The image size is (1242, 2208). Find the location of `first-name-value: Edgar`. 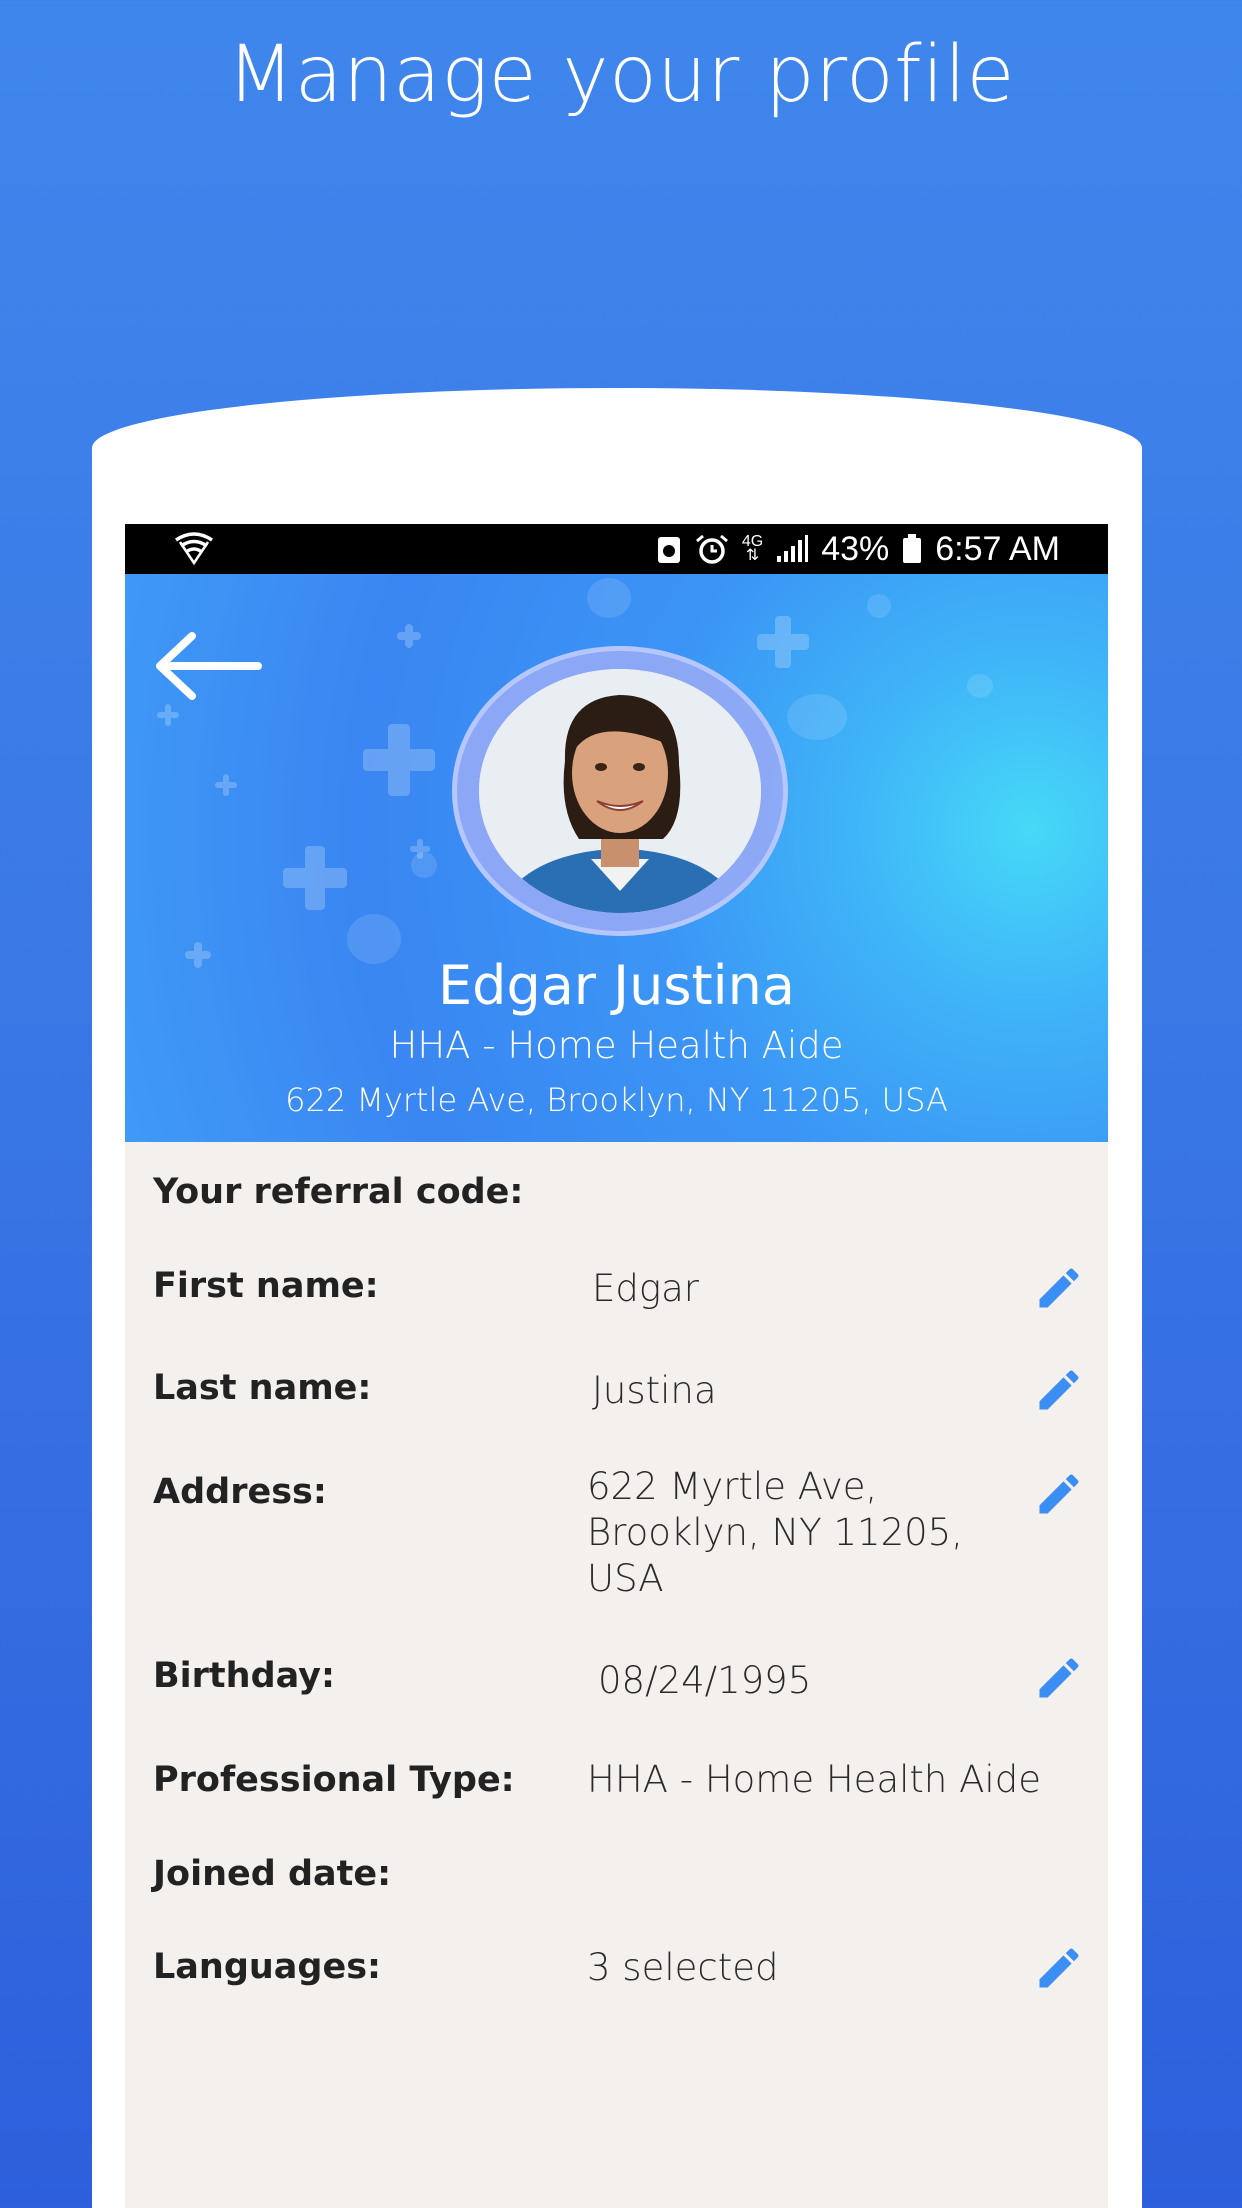

first-name-value: Edgar is located at coordinates (645, 1288).